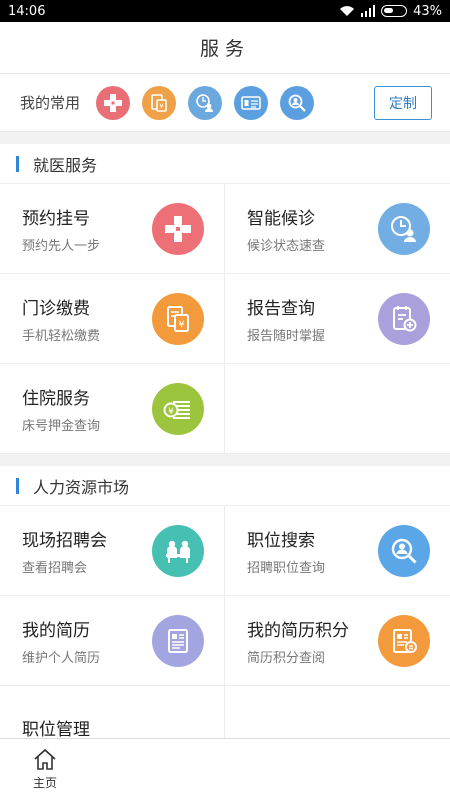  I want to click on favorites-bar: 我的常用 ¥ 定制, so click(225, 103).